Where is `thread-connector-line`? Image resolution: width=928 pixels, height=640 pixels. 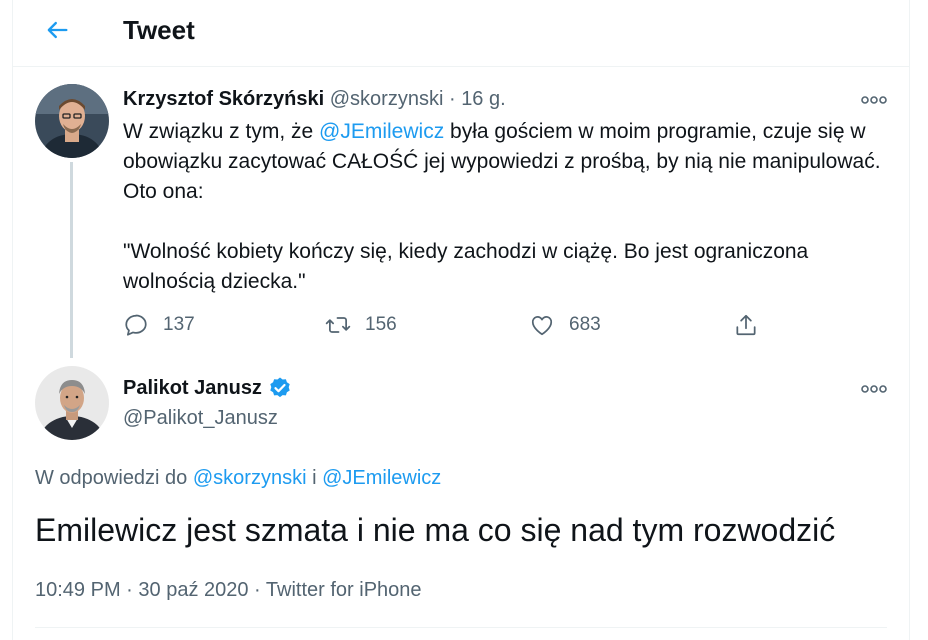 thread-connector-line is located at coordinates (71, 260).